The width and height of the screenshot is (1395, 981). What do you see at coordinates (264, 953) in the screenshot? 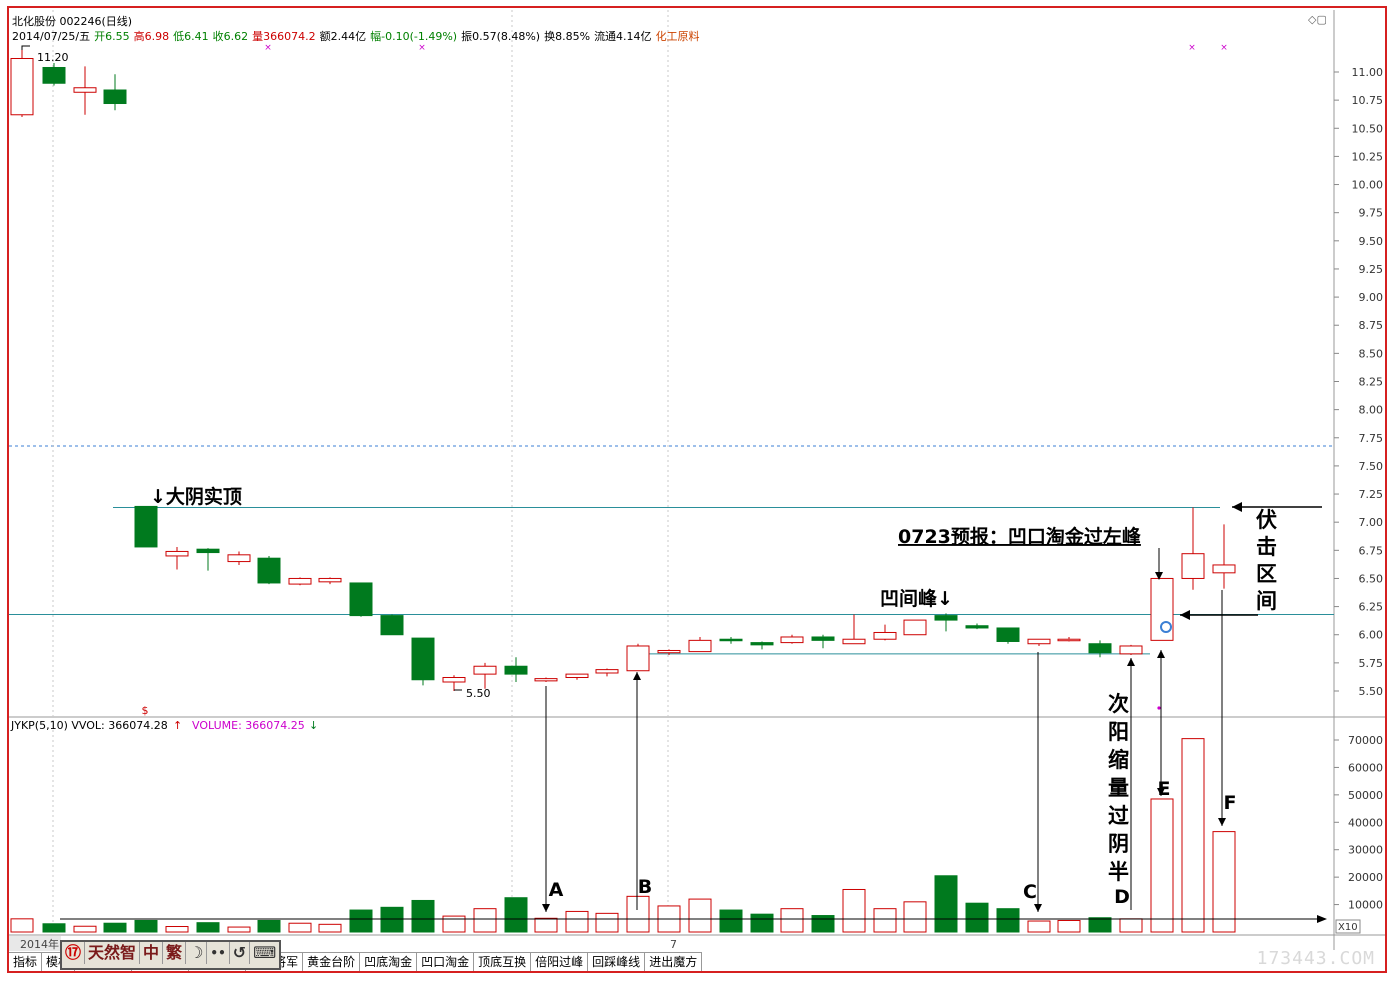
I see `keyboard-icon: ⌨` at bounding box center [264, 953].